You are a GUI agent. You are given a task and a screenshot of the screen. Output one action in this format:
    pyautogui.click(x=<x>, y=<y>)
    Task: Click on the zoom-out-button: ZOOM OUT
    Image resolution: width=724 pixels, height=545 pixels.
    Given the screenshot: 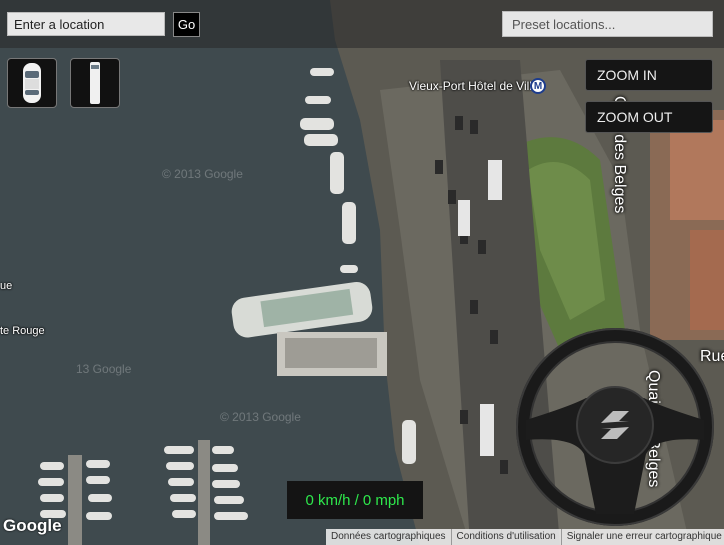 What is the action you would take?
    pyautogui.click(x=649, y=117)
    